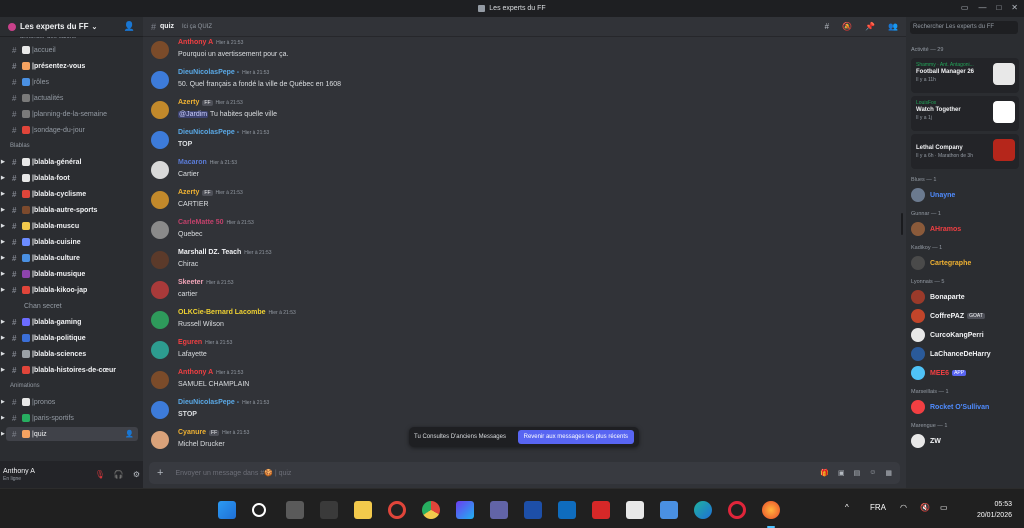 Image resolution: width=1024 pixels, height=528 pixels. Describe the element at coordinates (951, 354) in the screenshot. I see `member-item: LaChanceDeHarry` at that location.